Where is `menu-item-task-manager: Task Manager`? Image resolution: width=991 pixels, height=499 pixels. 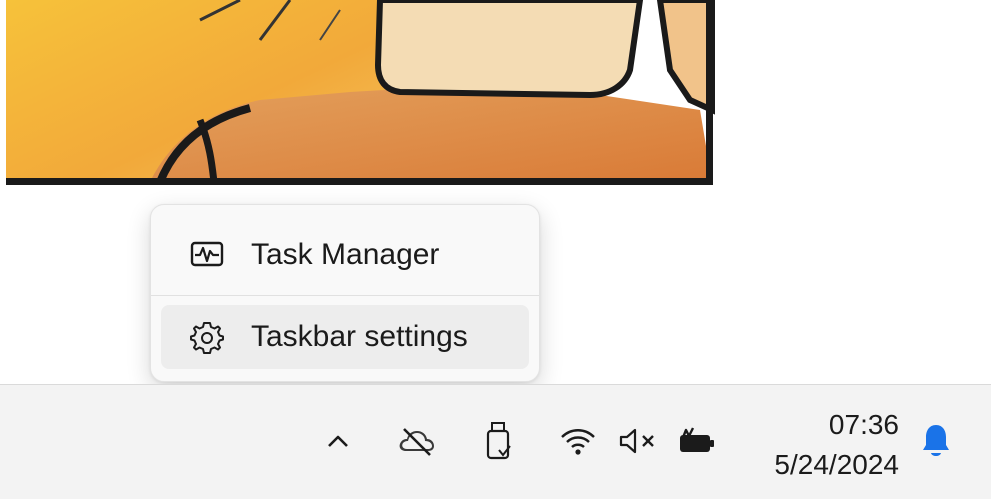
menu-item-task-manager: Task Manager is located at coordinates (345, 255).